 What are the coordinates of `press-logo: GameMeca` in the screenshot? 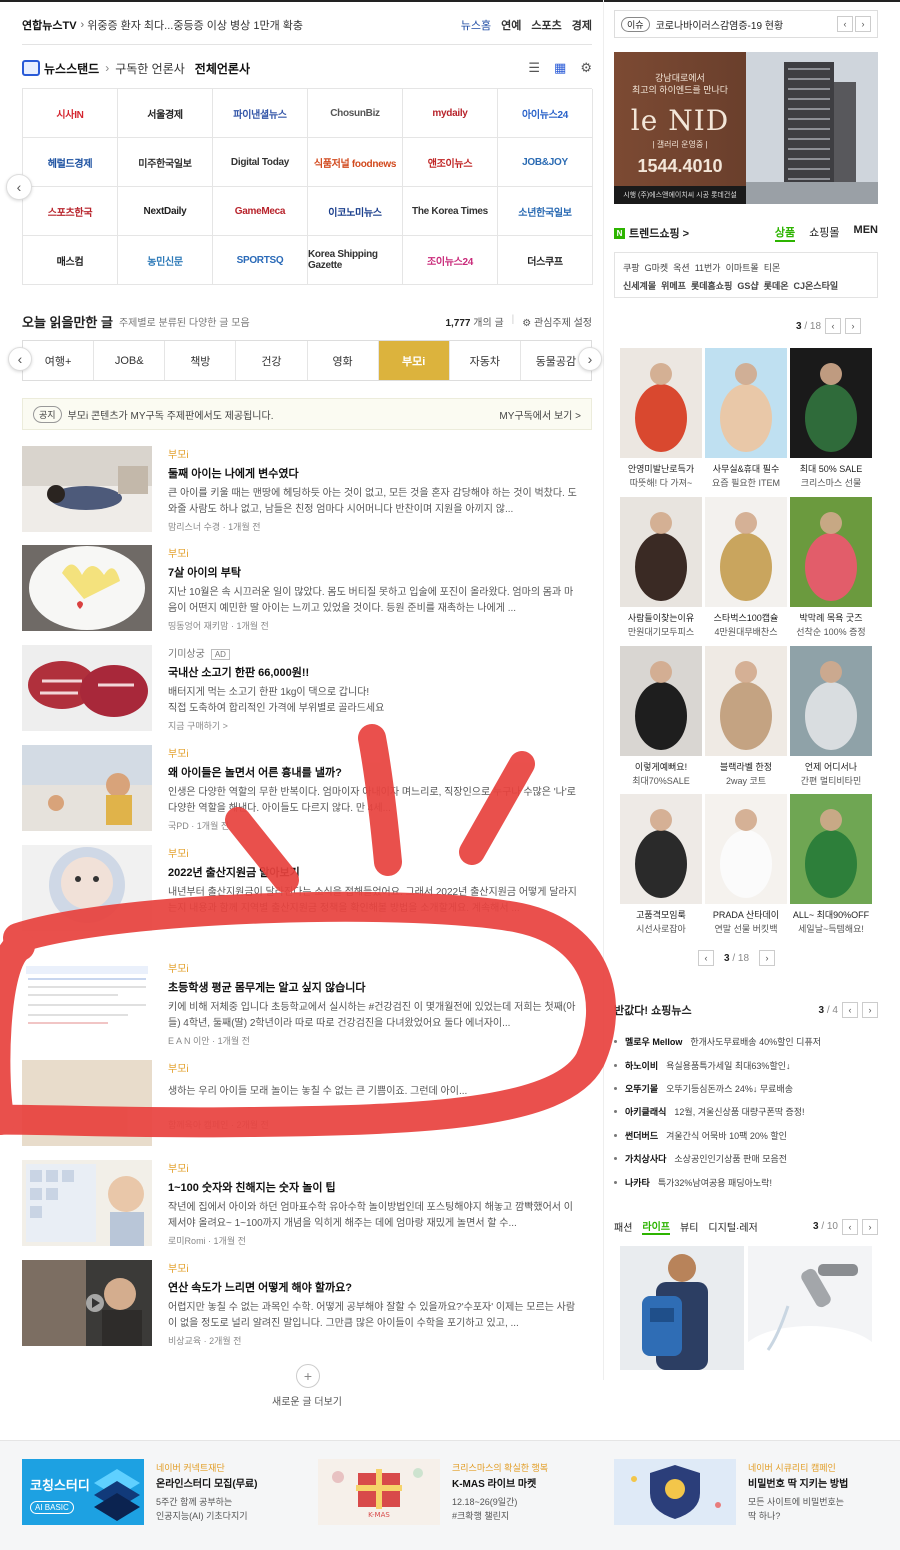 It's located at (260, 211).